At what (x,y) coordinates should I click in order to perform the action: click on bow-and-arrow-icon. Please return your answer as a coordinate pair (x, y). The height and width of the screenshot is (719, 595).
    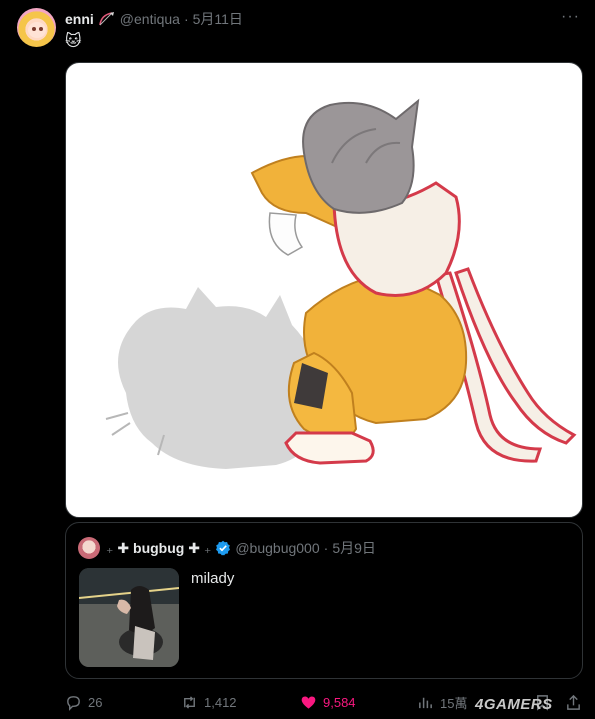
    Looking at the image, I should click on (106, 19).